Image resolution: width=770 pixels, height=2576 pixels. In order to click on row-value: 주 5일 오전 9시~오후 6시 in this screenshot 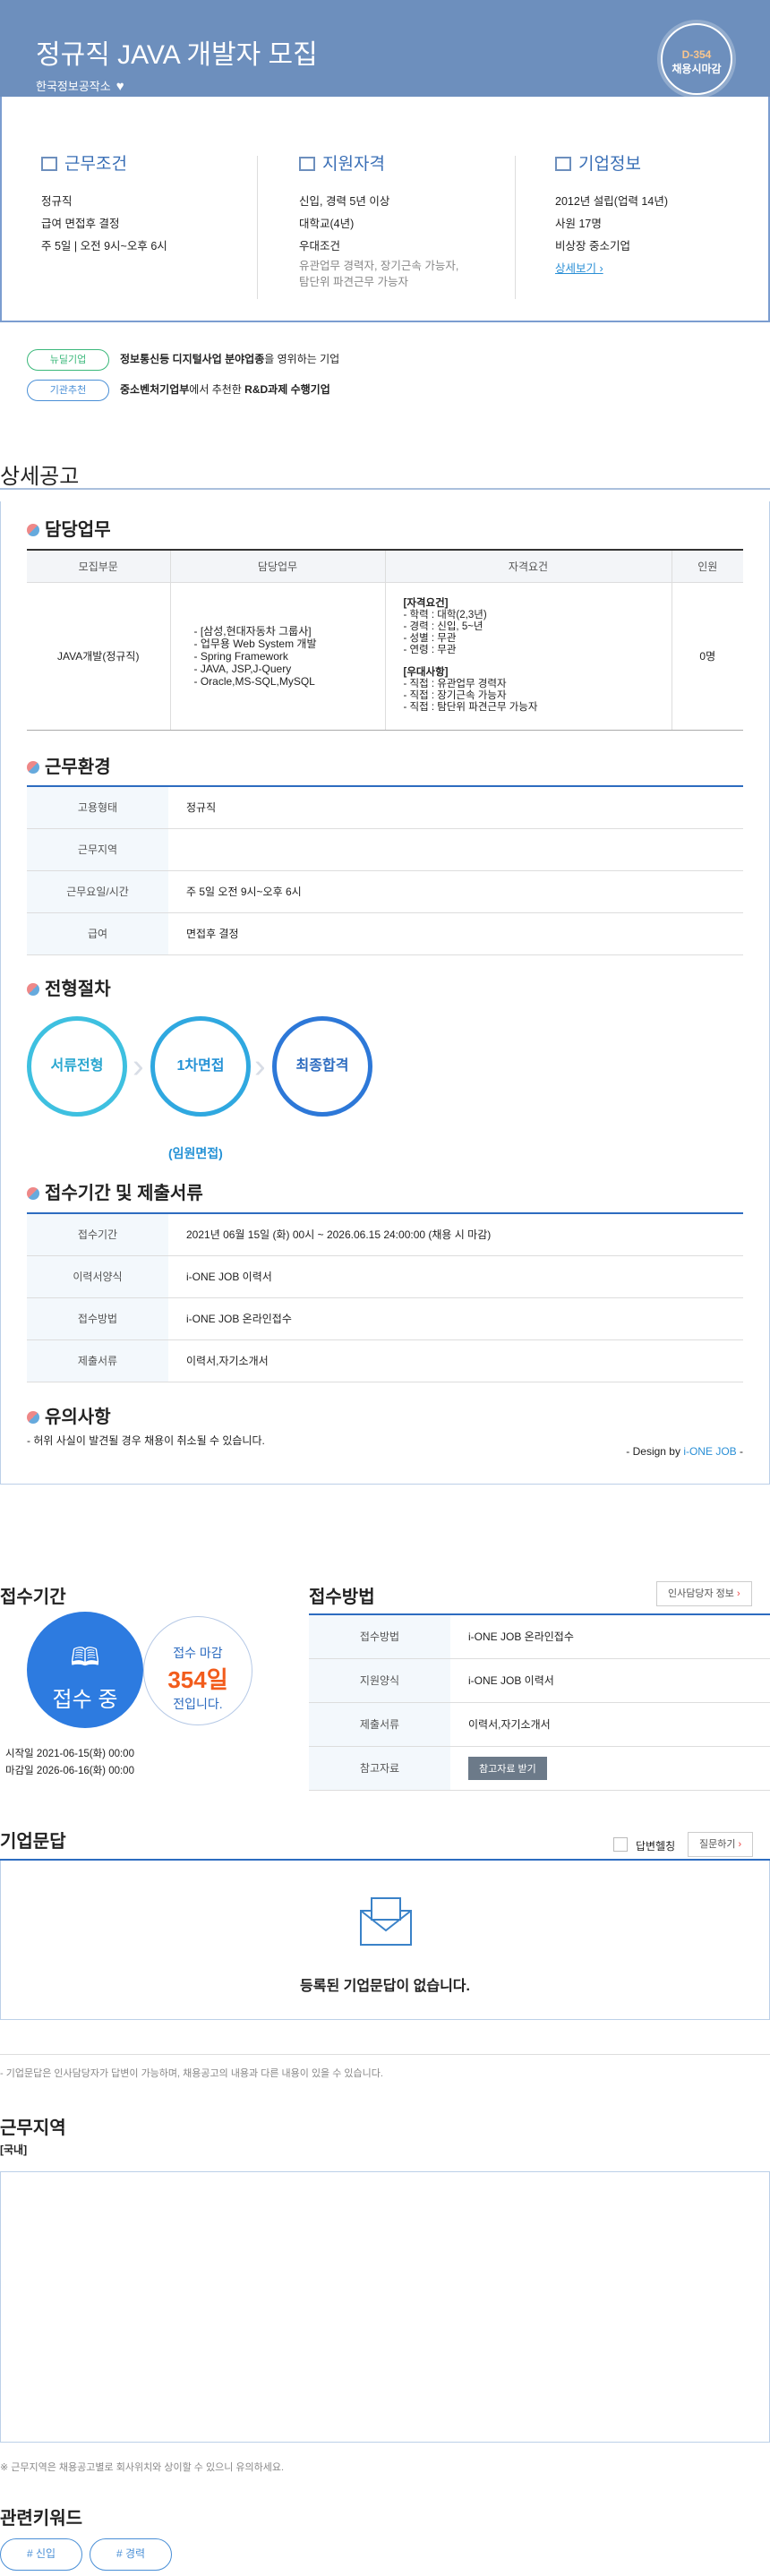, I will do `click(455, 891)`.